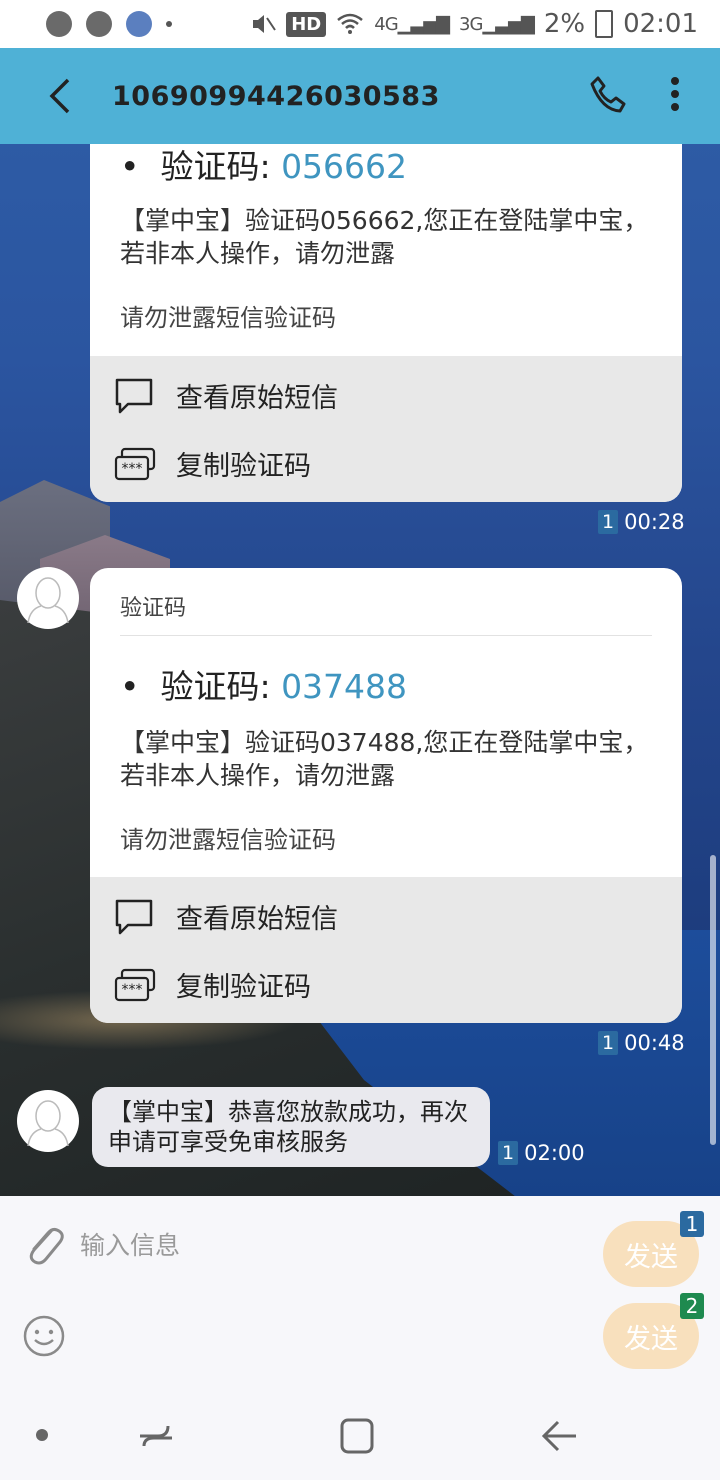 The height and width of the screenshot is (1480, 720). I want to click on more-notifications-icon, so click(169, 24).